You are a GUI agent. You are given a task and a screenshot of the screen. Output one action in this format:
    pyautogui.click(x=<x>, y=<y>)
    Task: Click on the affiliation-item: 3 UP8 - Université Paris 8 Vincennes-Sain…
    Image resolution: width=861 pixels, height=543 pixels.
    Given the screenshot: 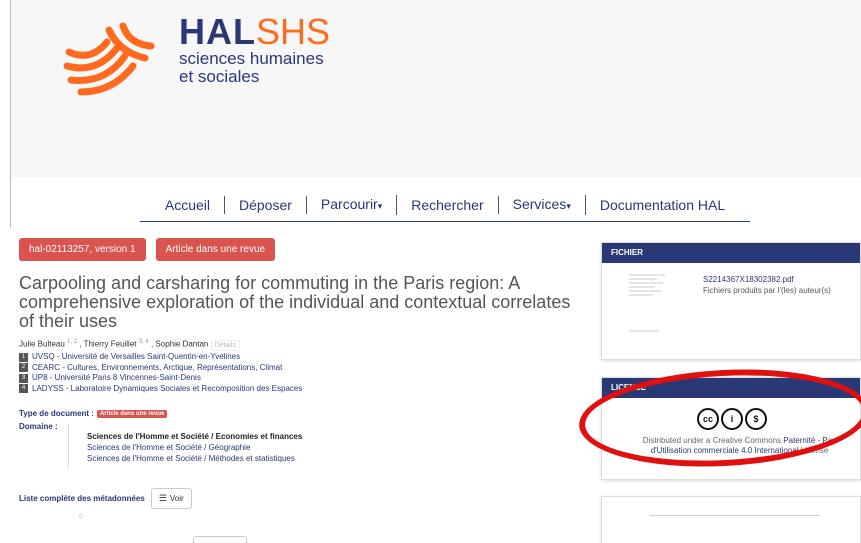 What is the action you would take?
    pyautogui.click(x=160, y=378)
    